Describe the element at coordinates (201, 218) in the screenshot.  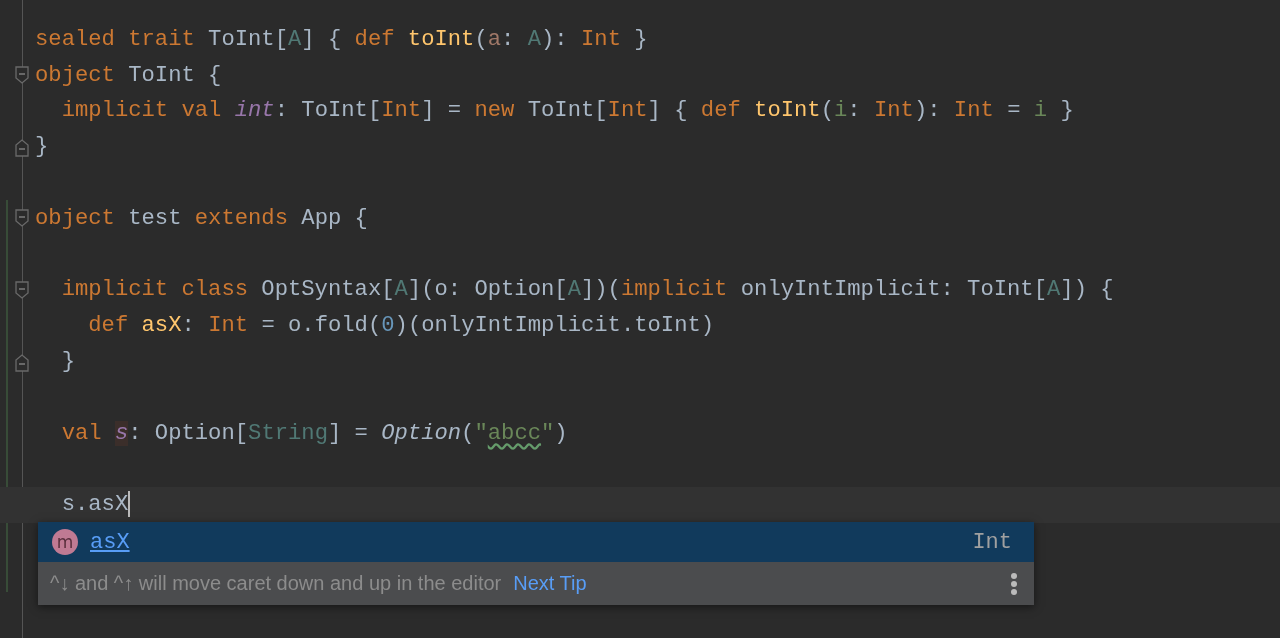
I see `code-line: object test extends App {` at that location.